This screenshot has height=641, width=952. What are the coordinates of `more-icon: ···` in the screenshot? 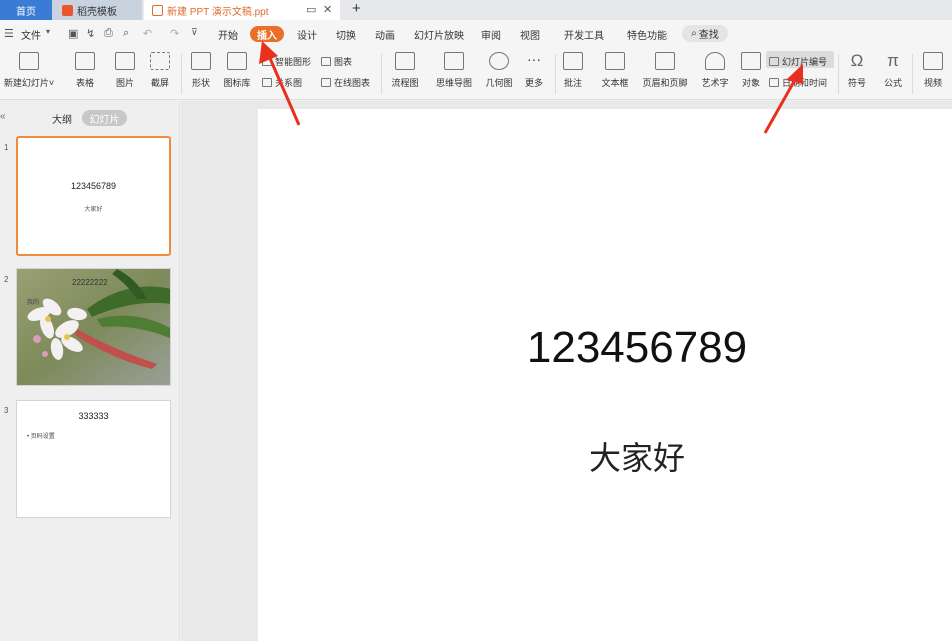 It's located at (534, 59).